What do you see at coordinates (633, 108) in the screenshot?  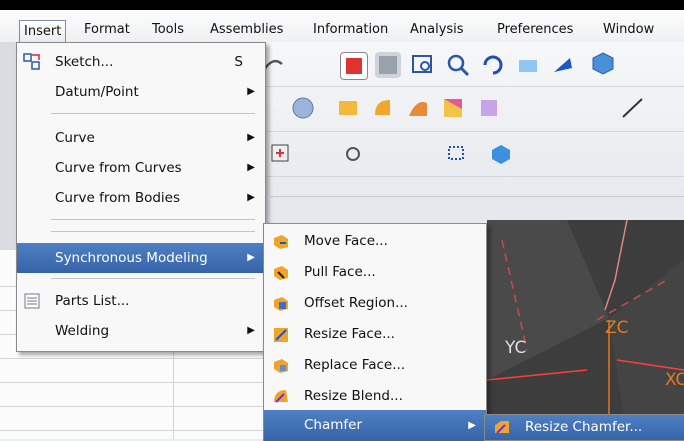 I see `line-icon` at bounding box center [633, 108].